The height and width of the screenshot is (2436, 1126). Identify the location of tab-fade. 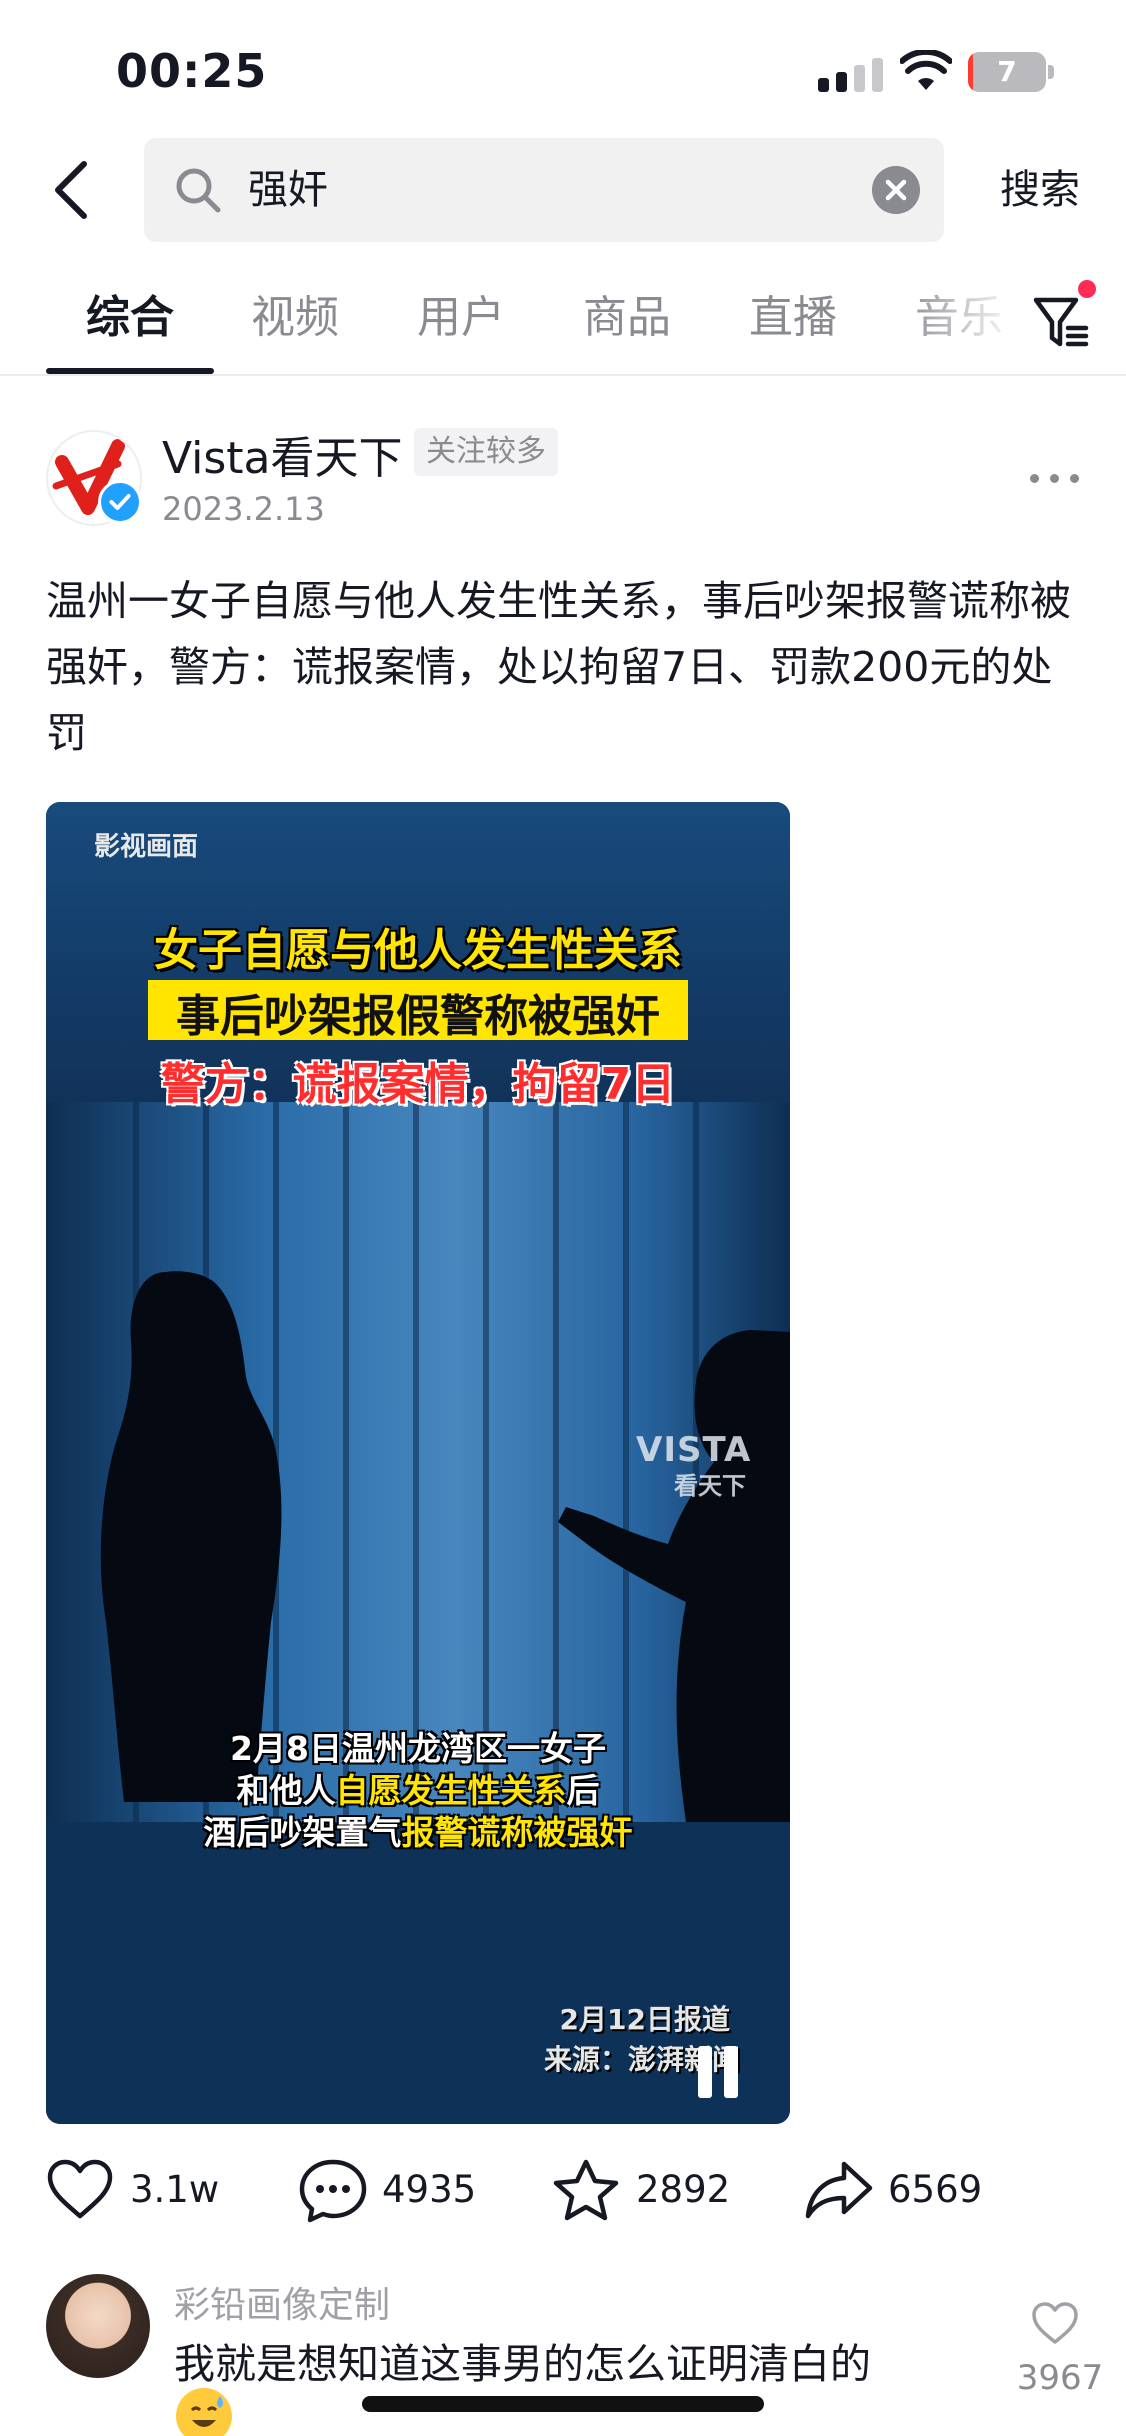
(970, 322).